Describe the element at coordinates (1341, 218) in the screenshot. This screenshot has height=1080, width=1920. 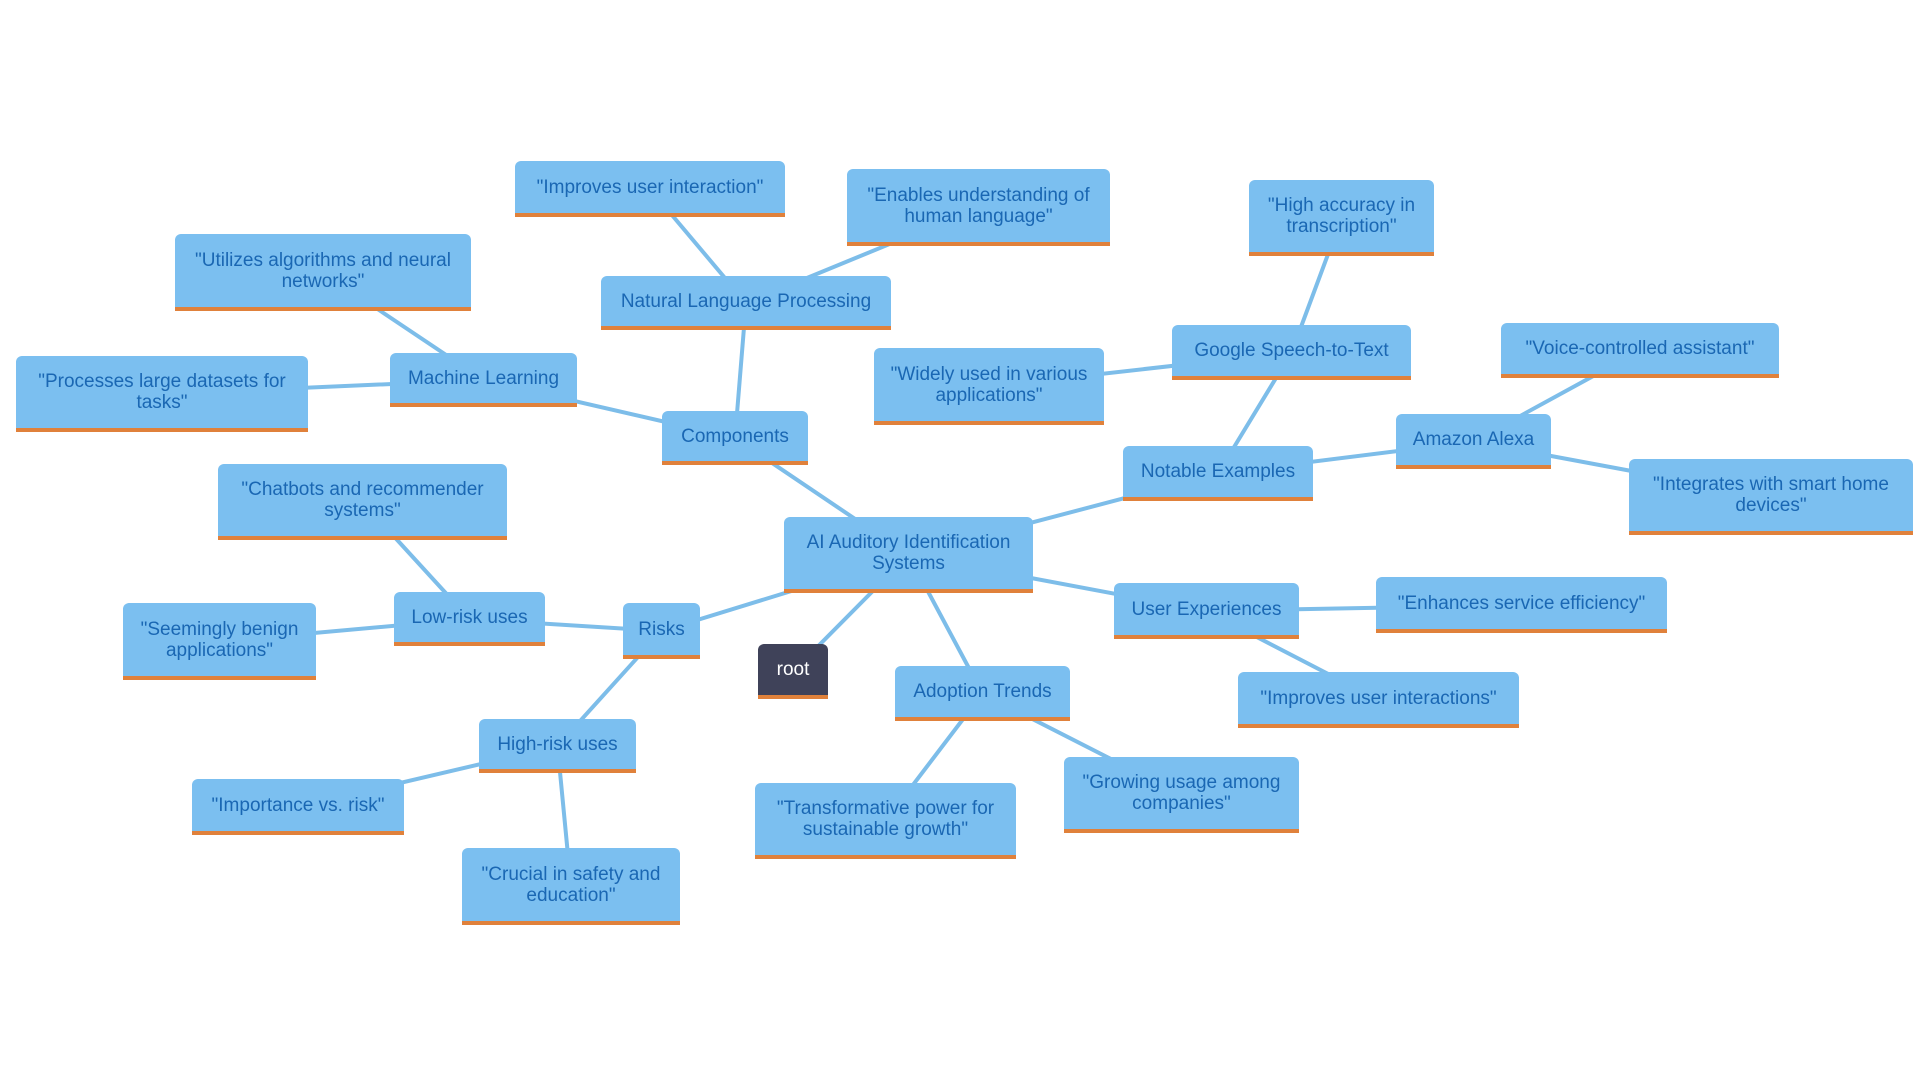
I see `node-high-accuracy: "High accuracy in transcription"` at that location.